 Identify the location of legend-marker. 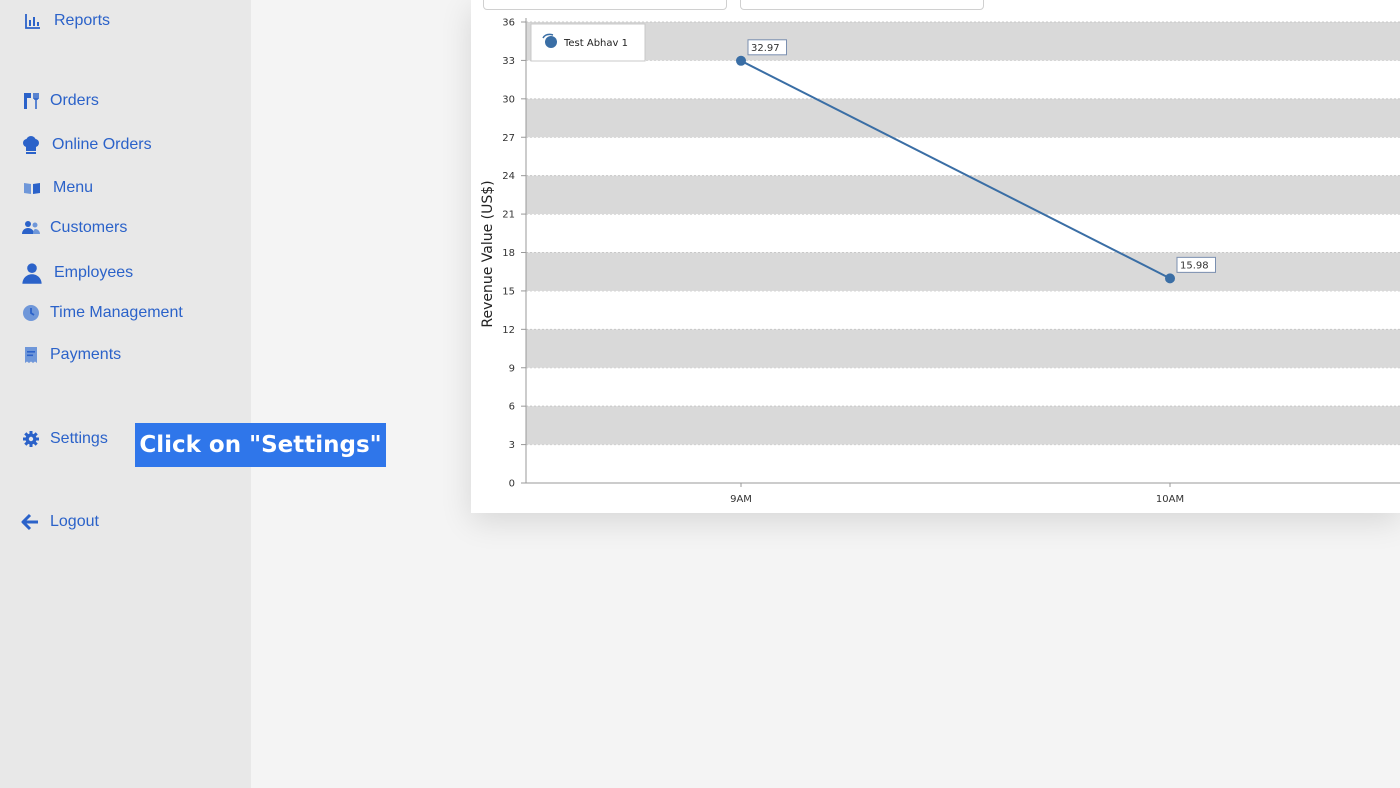
(551, 42).